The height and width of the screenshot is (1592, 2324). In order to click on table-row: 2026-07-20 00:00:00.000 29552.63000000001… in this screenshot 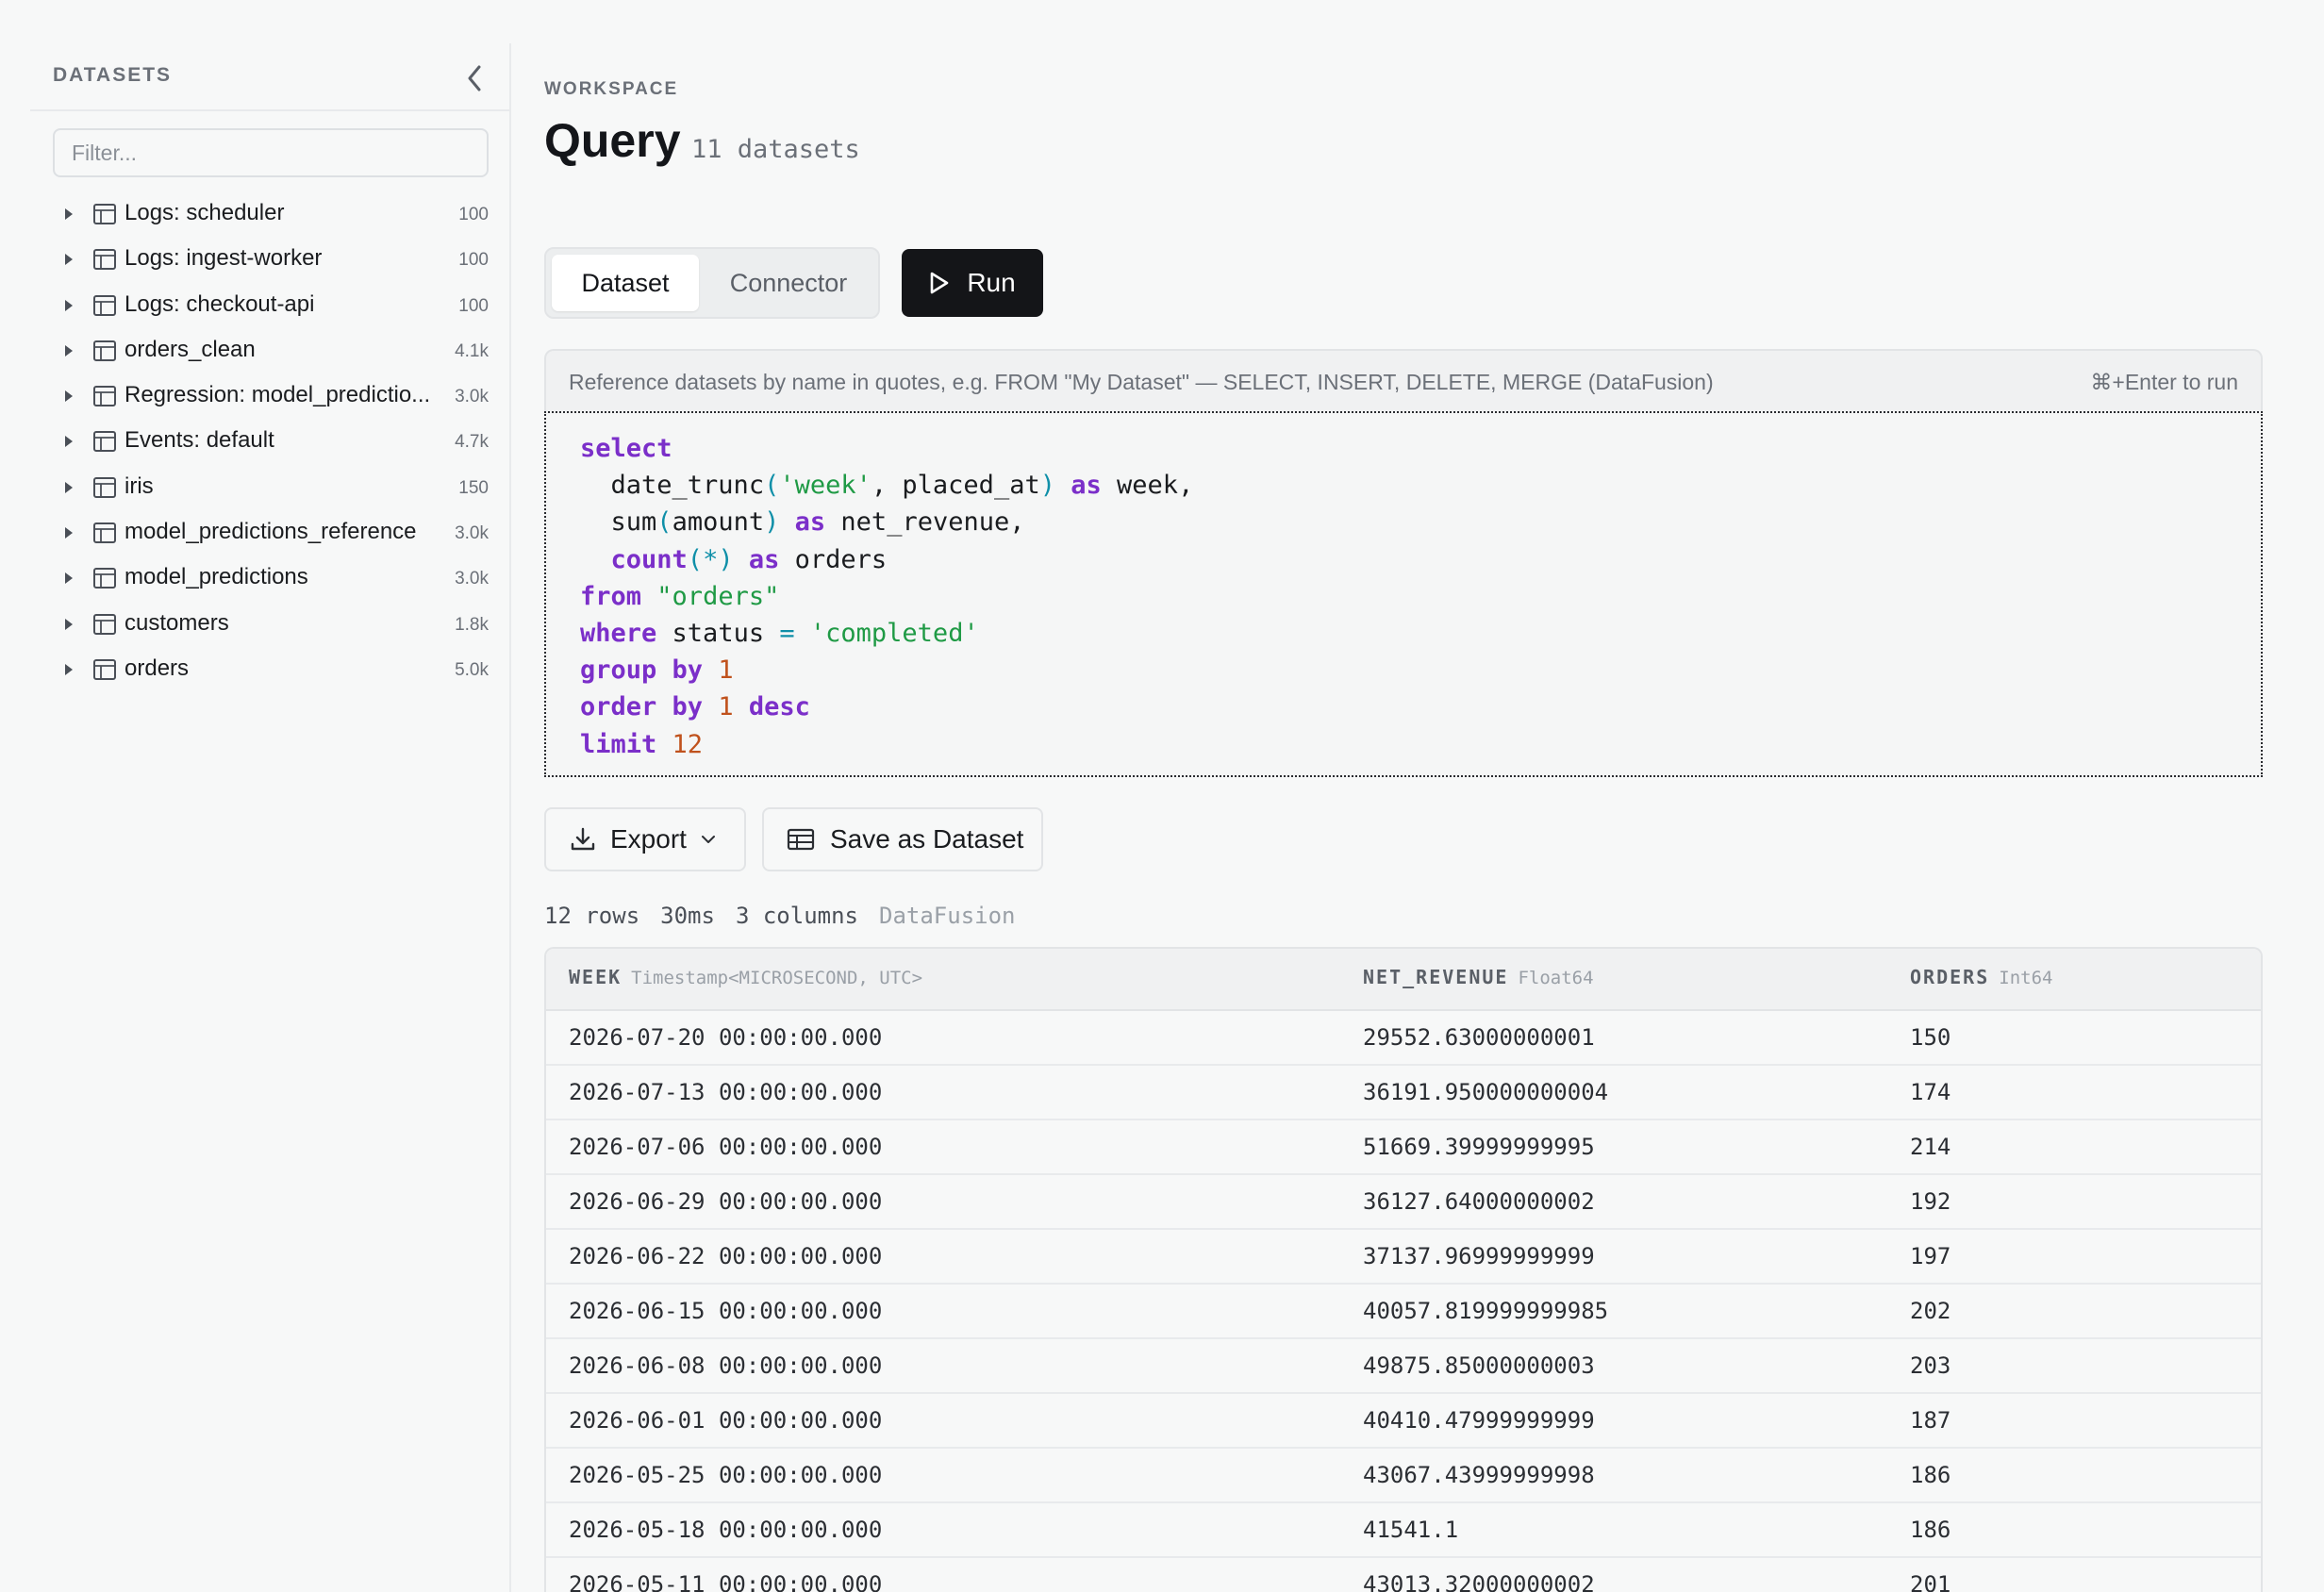, I will do `click(1403, 1038)`.